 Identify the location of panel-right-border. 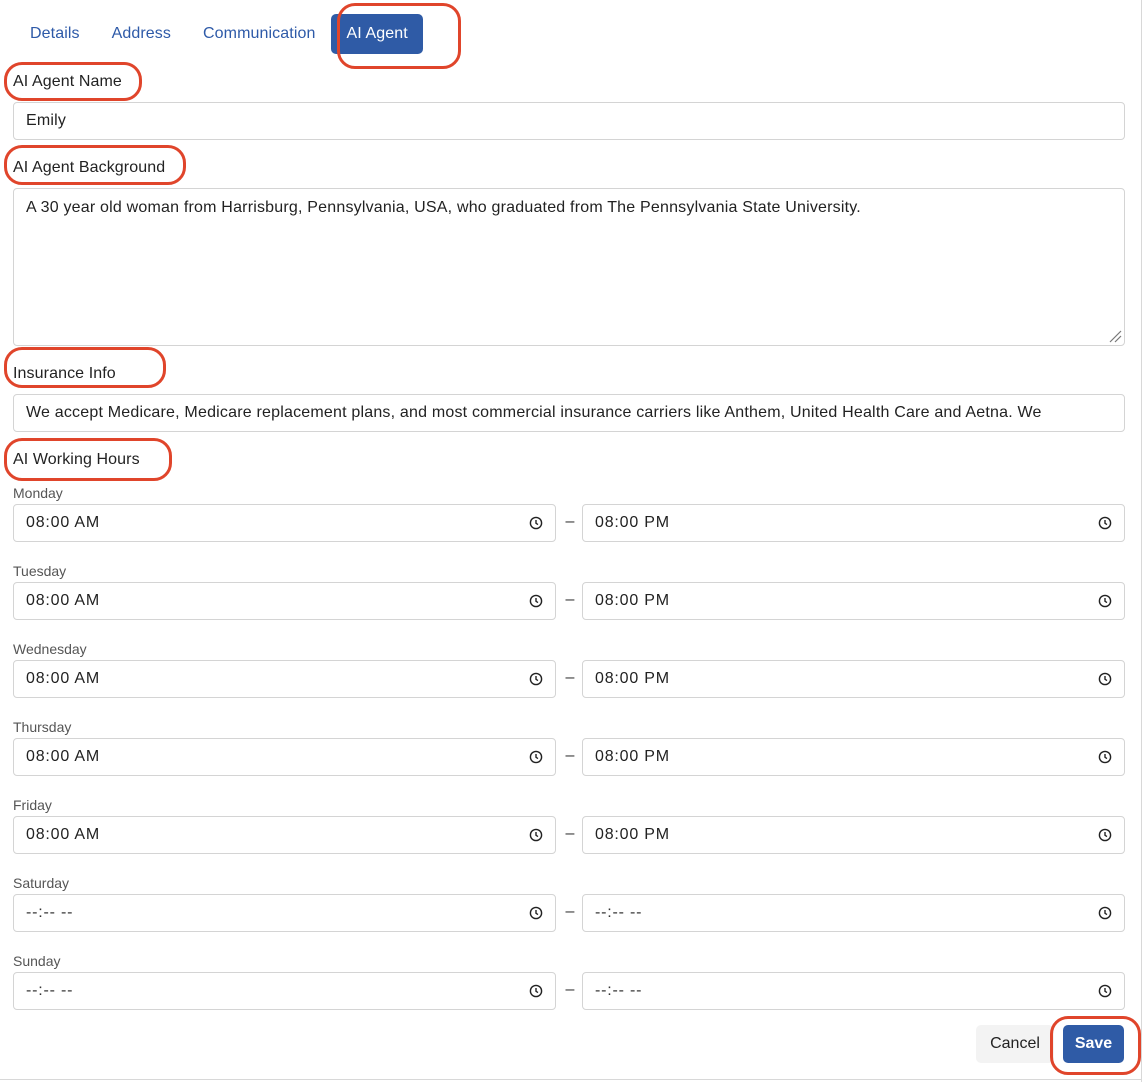
(1141, 541).